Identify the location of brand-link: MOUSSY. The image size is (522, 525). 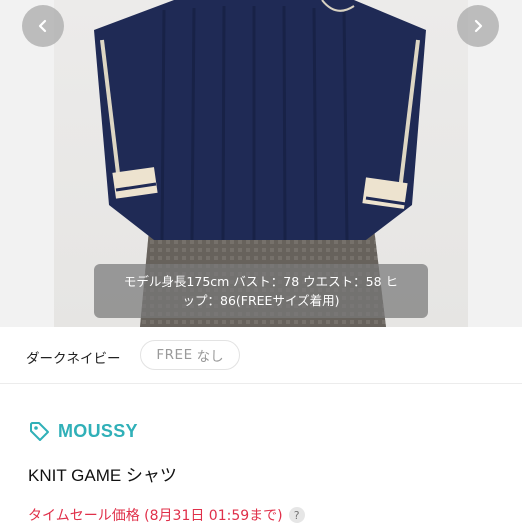
(83, 431).